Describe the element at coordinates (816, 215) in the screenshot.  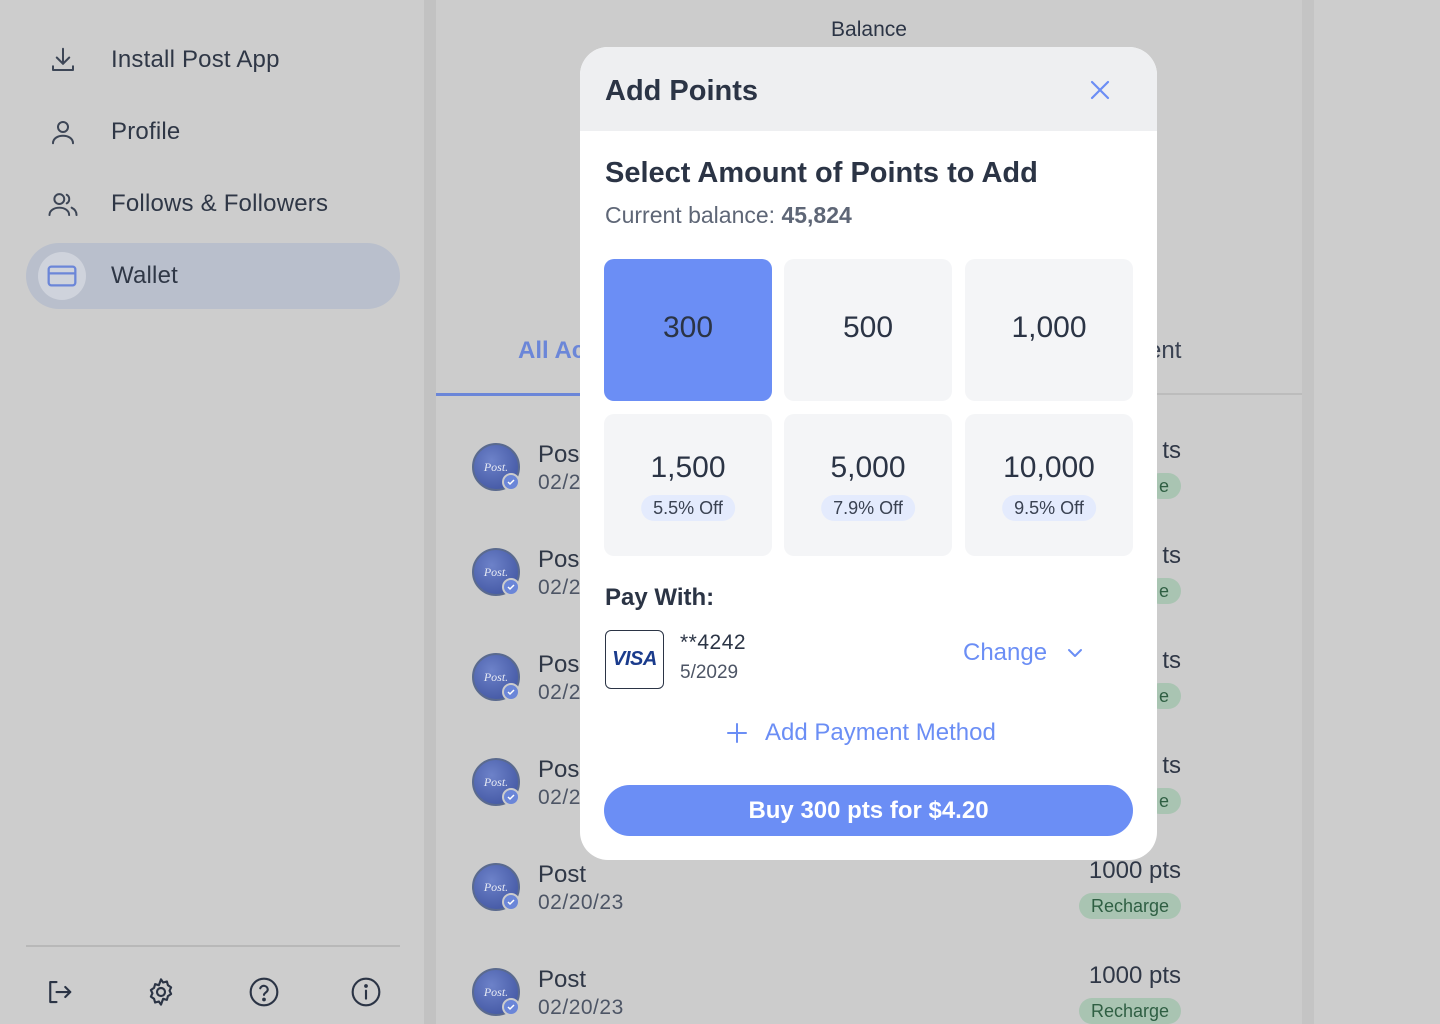
I see `balance-value: 45,824` at that location.